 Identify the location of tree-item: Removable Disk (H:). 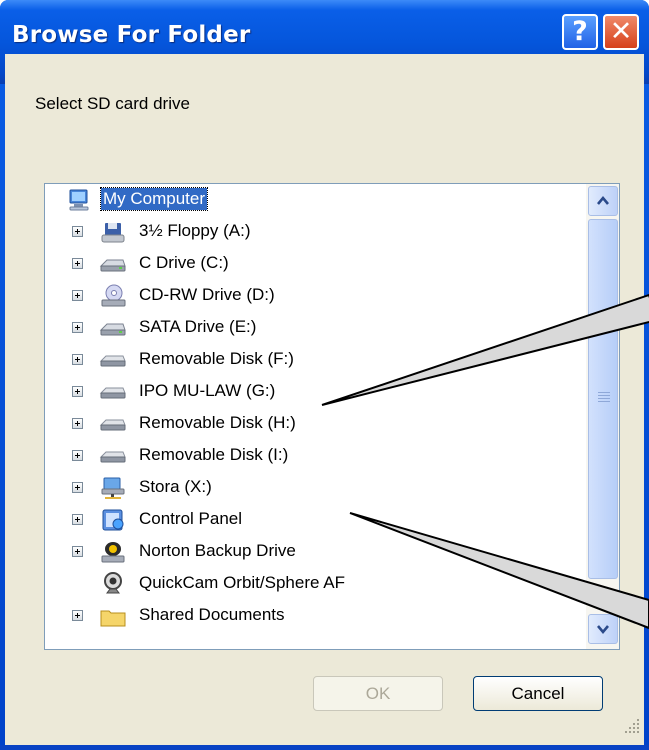
(315, 424).